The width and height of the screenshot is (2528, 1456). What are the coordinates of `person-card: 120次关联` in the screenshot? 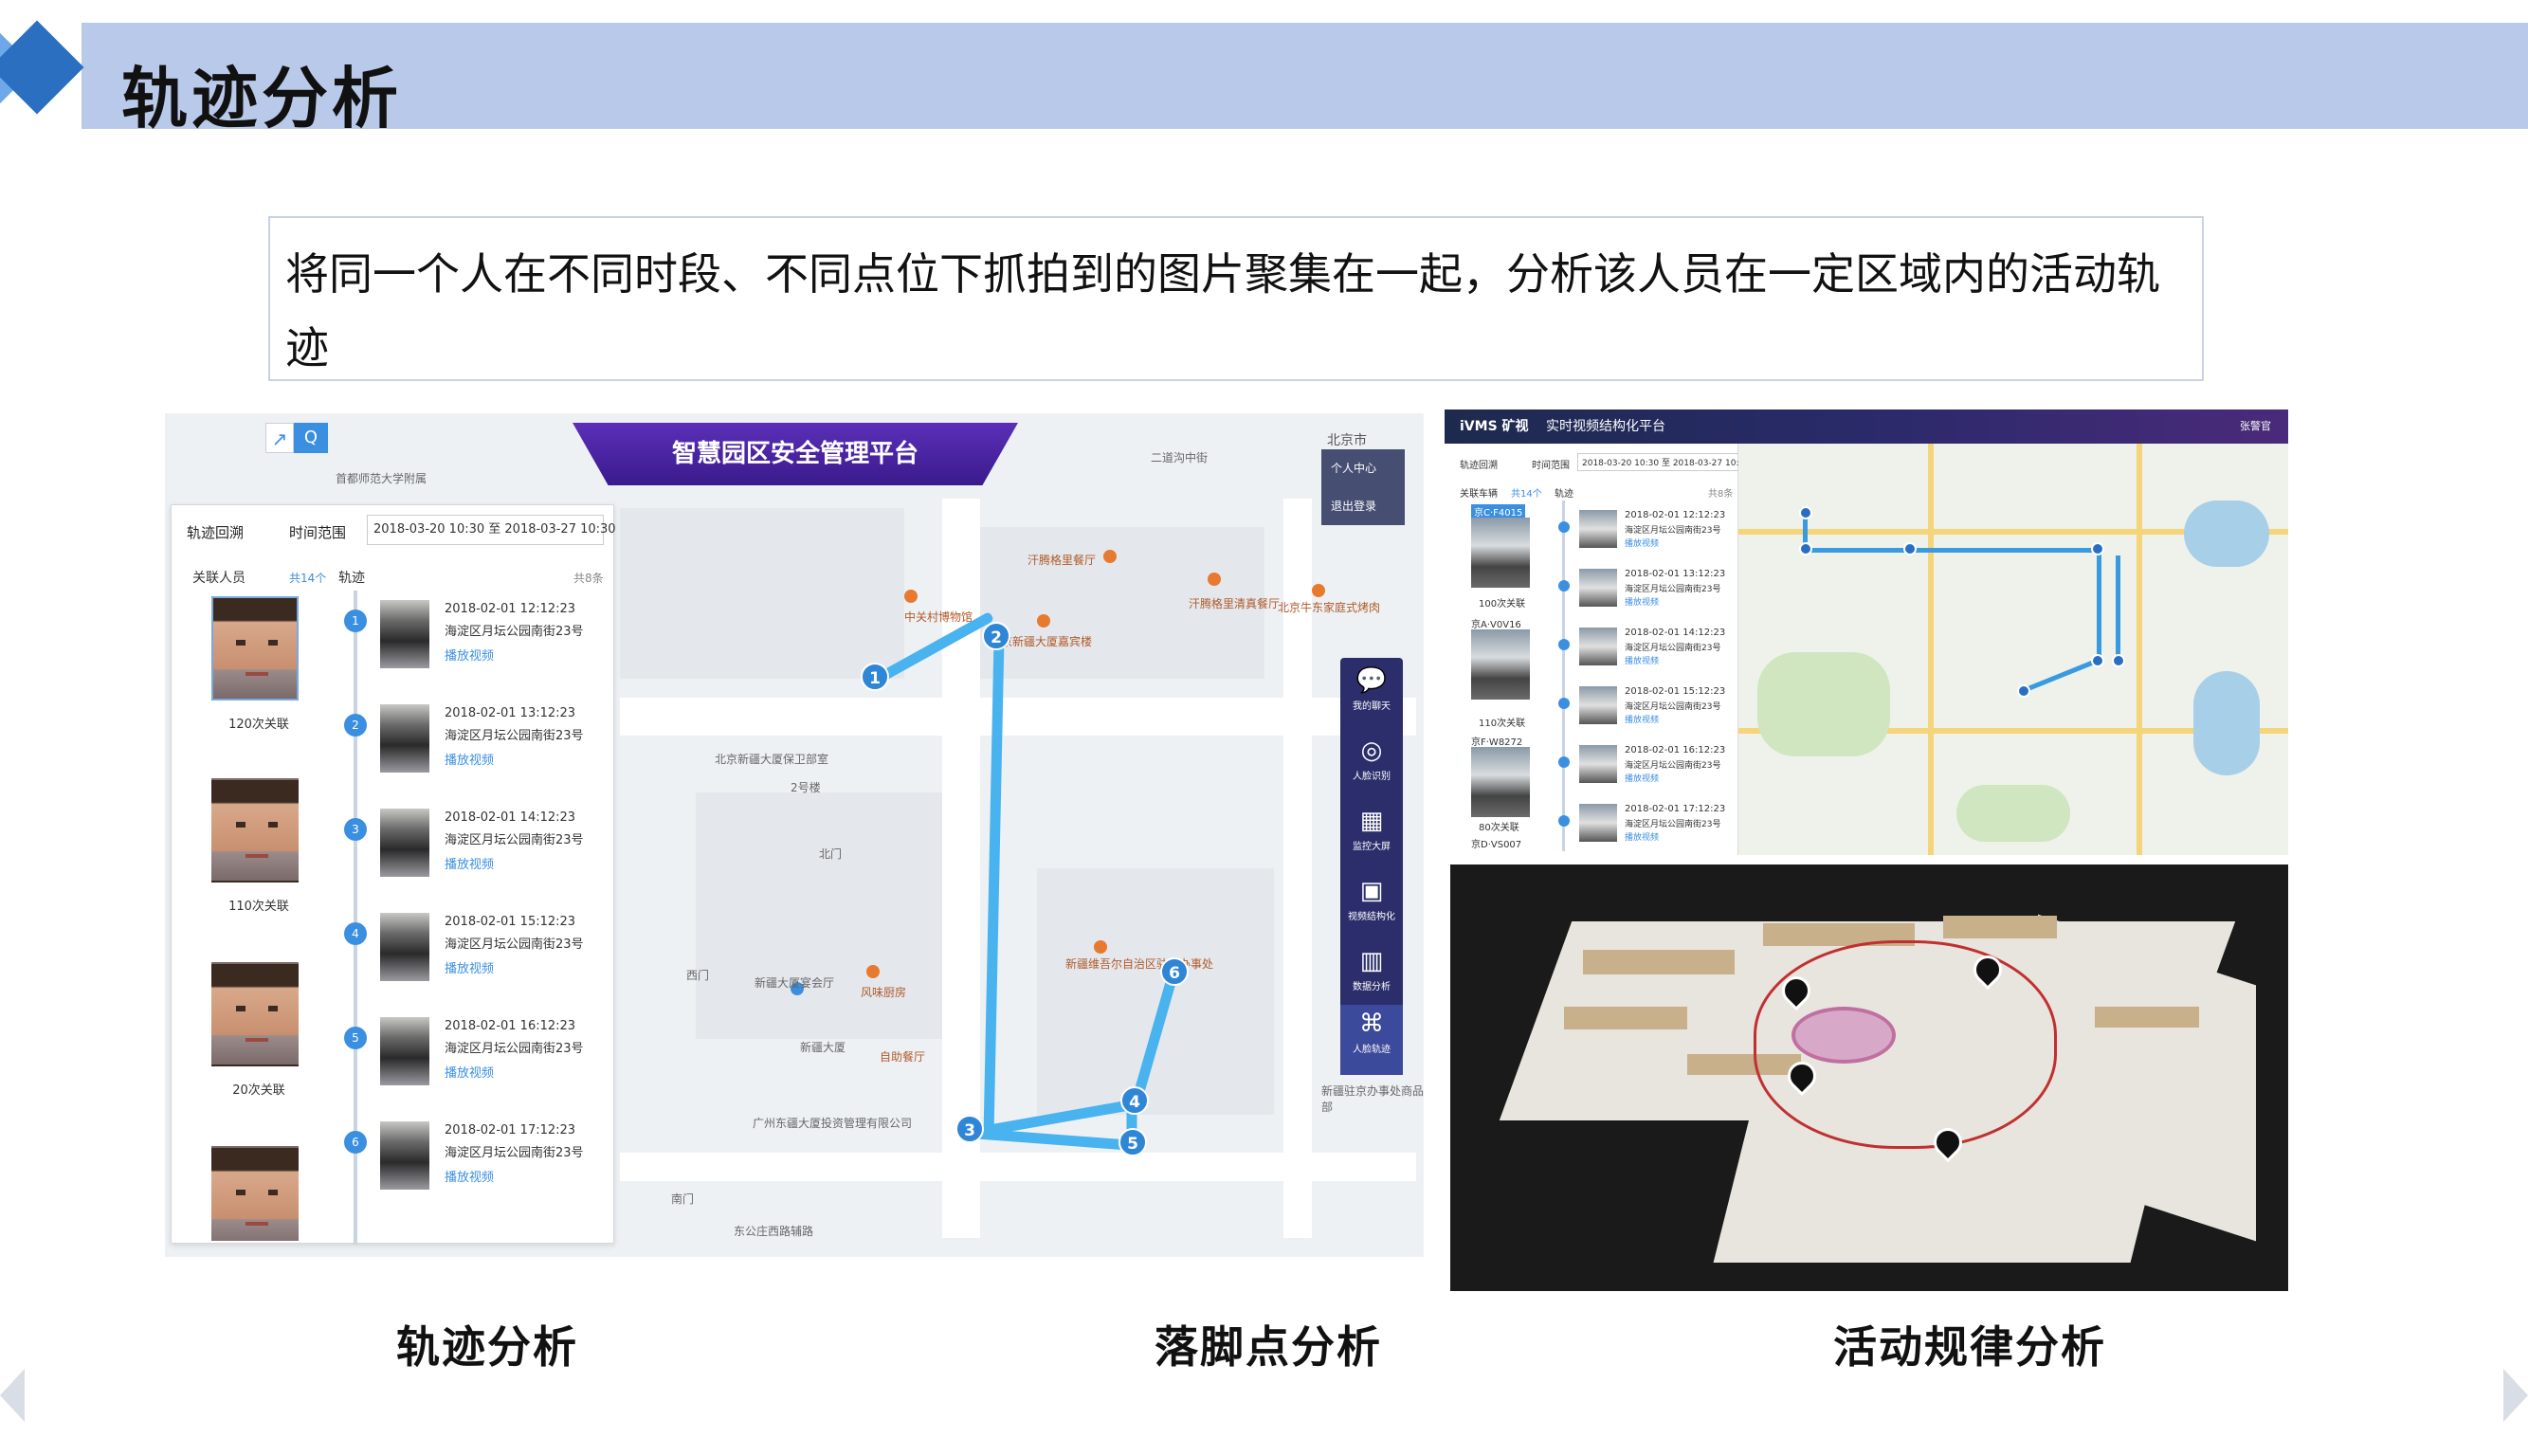 It's located at (258, 664).